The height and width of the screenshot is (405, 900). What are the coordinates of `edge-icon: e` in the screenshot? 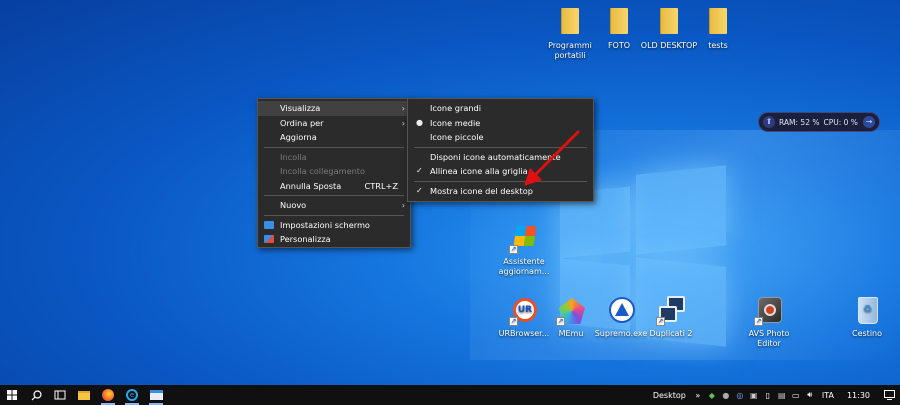 It's located at (132, 395).